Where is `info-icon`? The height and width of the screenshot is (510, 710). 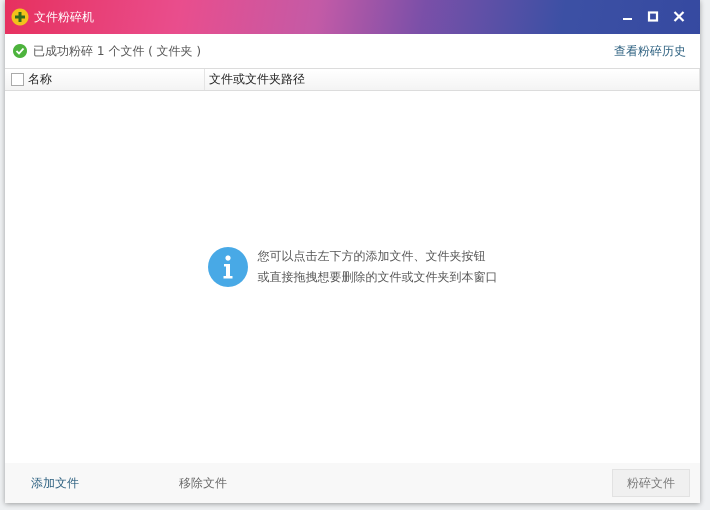
info-icon is located at coordinates (228, 267).